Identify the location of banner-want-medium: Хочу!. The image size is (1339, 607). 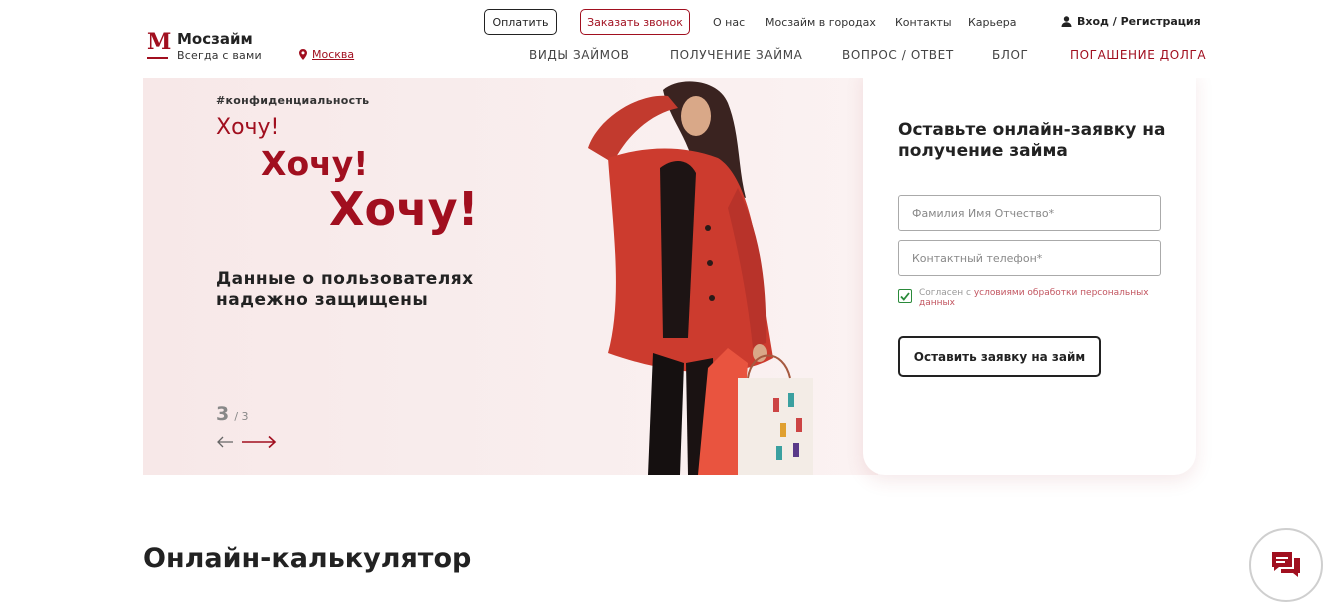
(315, 163).